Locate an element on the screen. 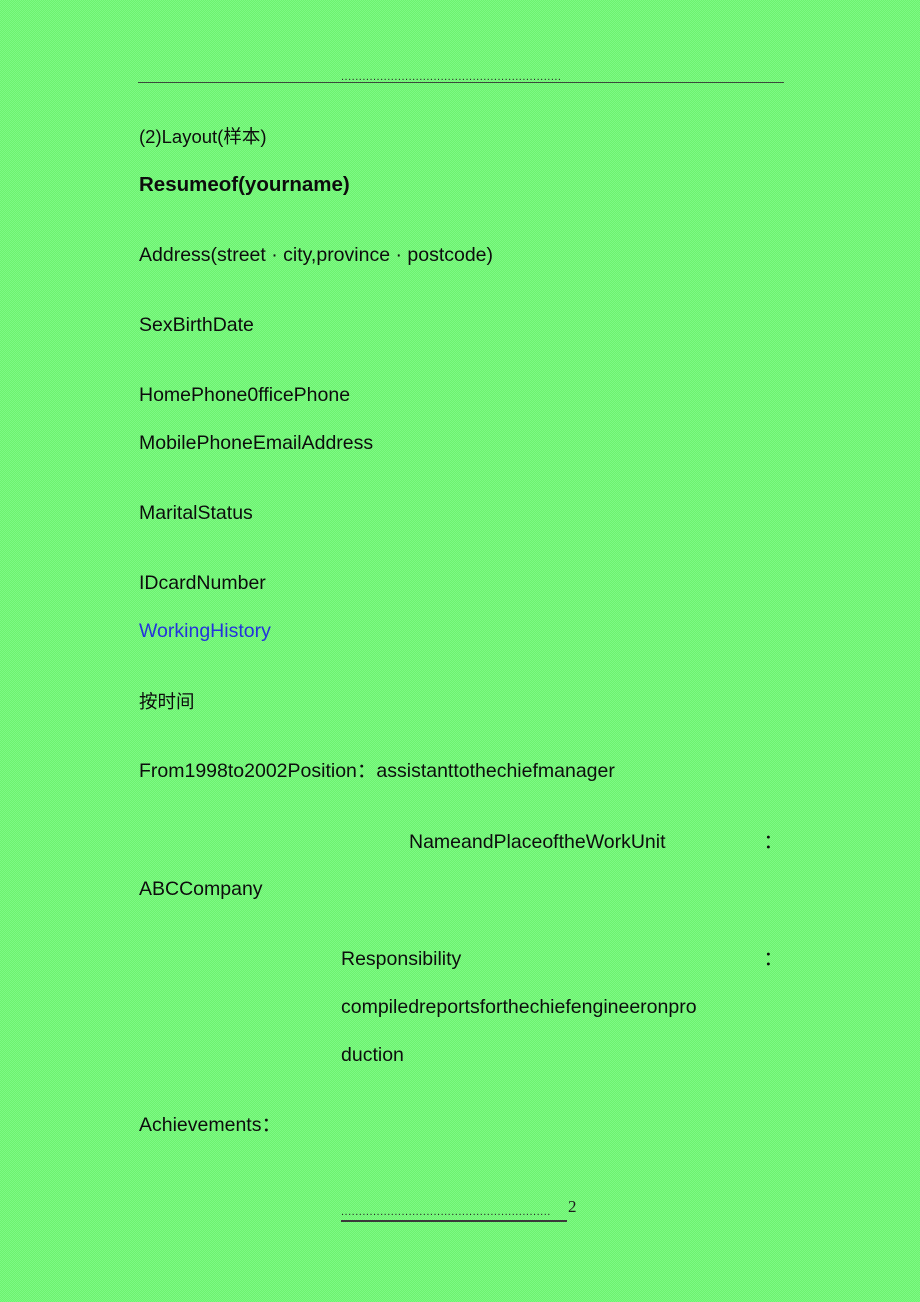  page-number: 2 is located at coordinates (572, 1206).